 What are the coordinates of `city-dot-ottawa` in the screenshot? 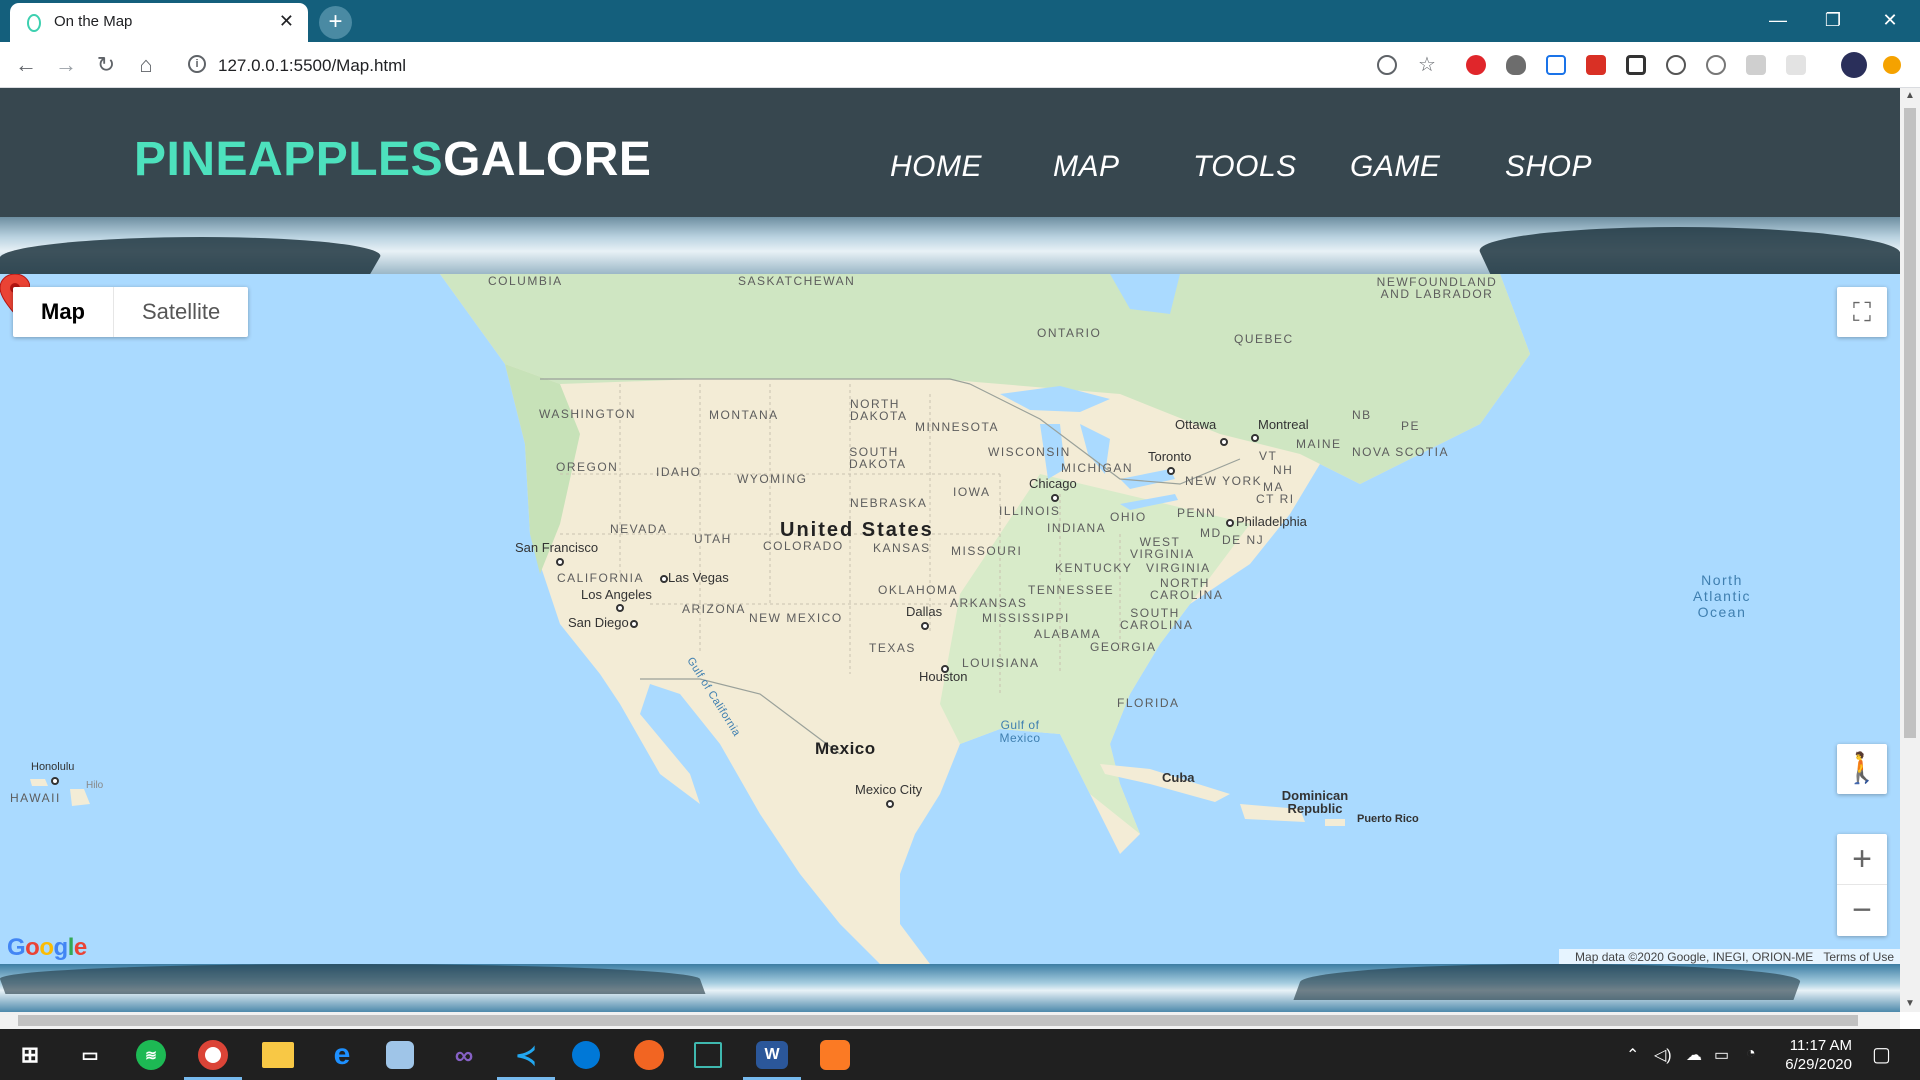 It's located at (1224, 442).